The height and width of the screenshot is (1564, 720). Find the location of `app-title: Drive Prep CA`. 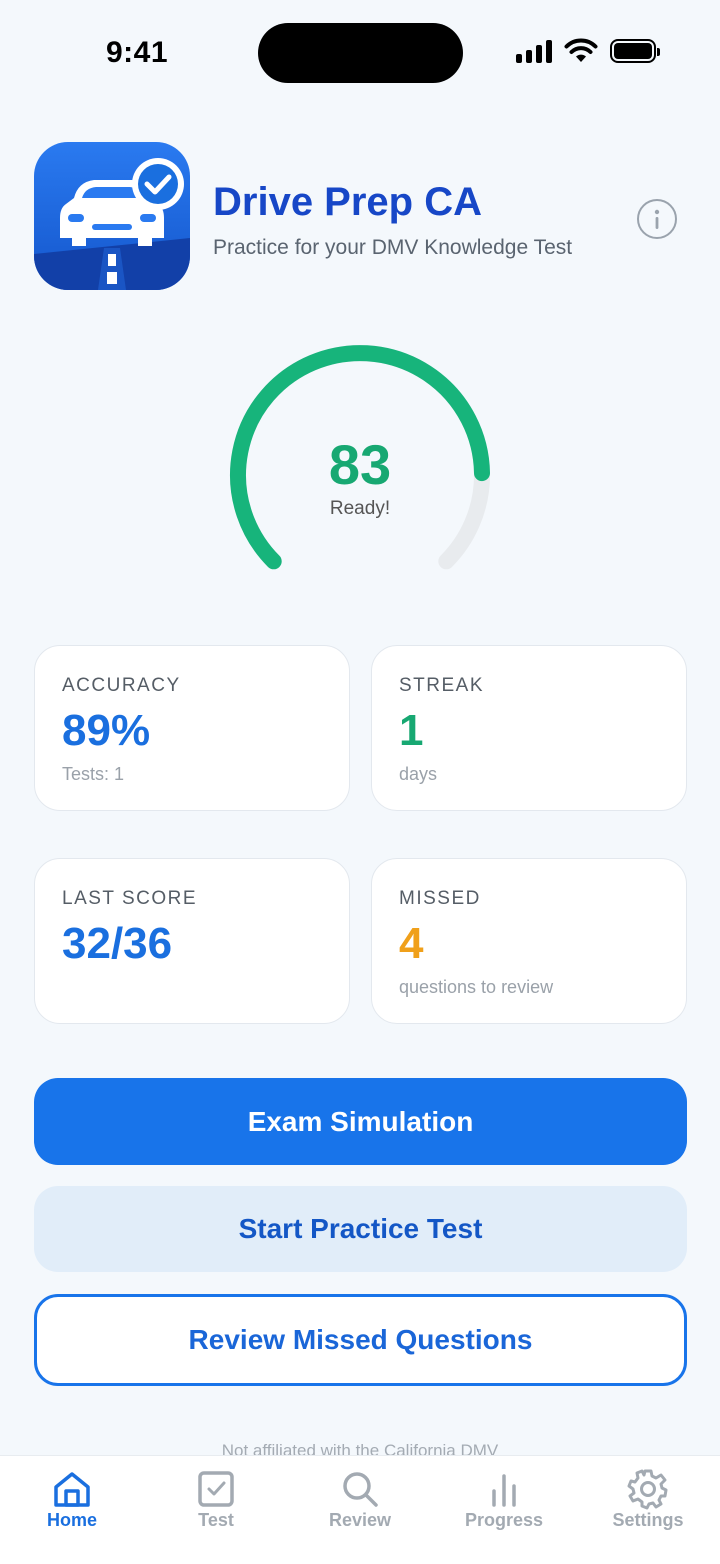

app-title: Drive Prep CA is located at coordinates (347, 202).